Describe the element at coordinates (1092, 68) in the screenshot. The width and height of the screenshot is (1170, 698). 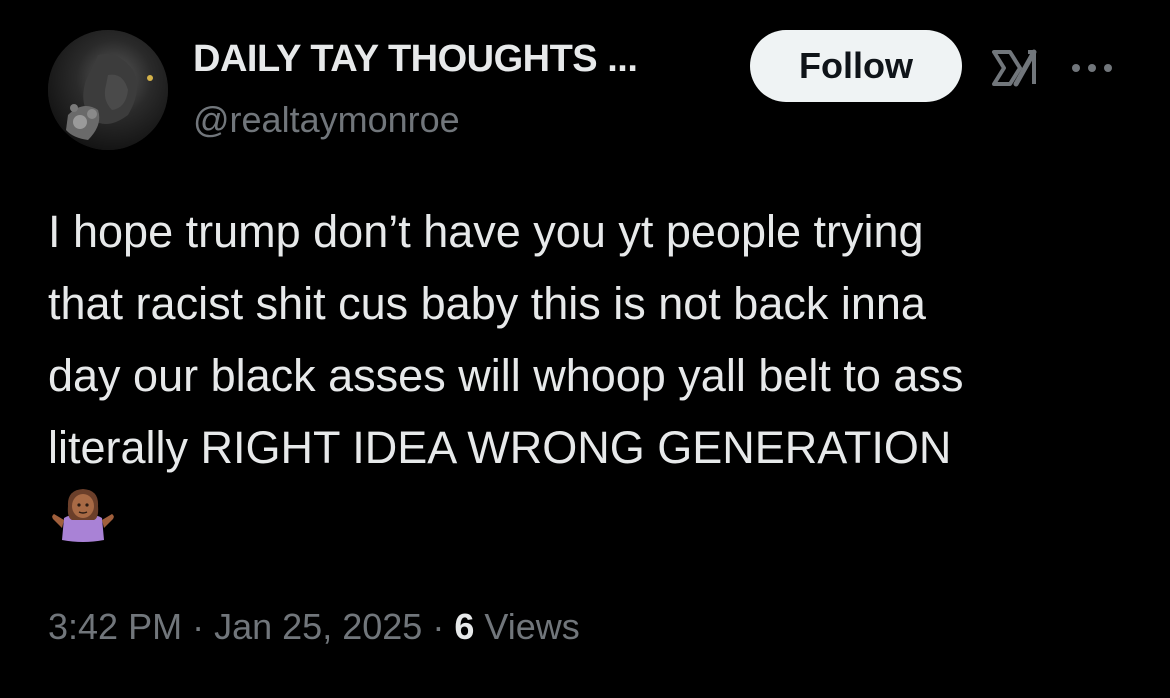
I see `more-horizontal-icon` at that location.